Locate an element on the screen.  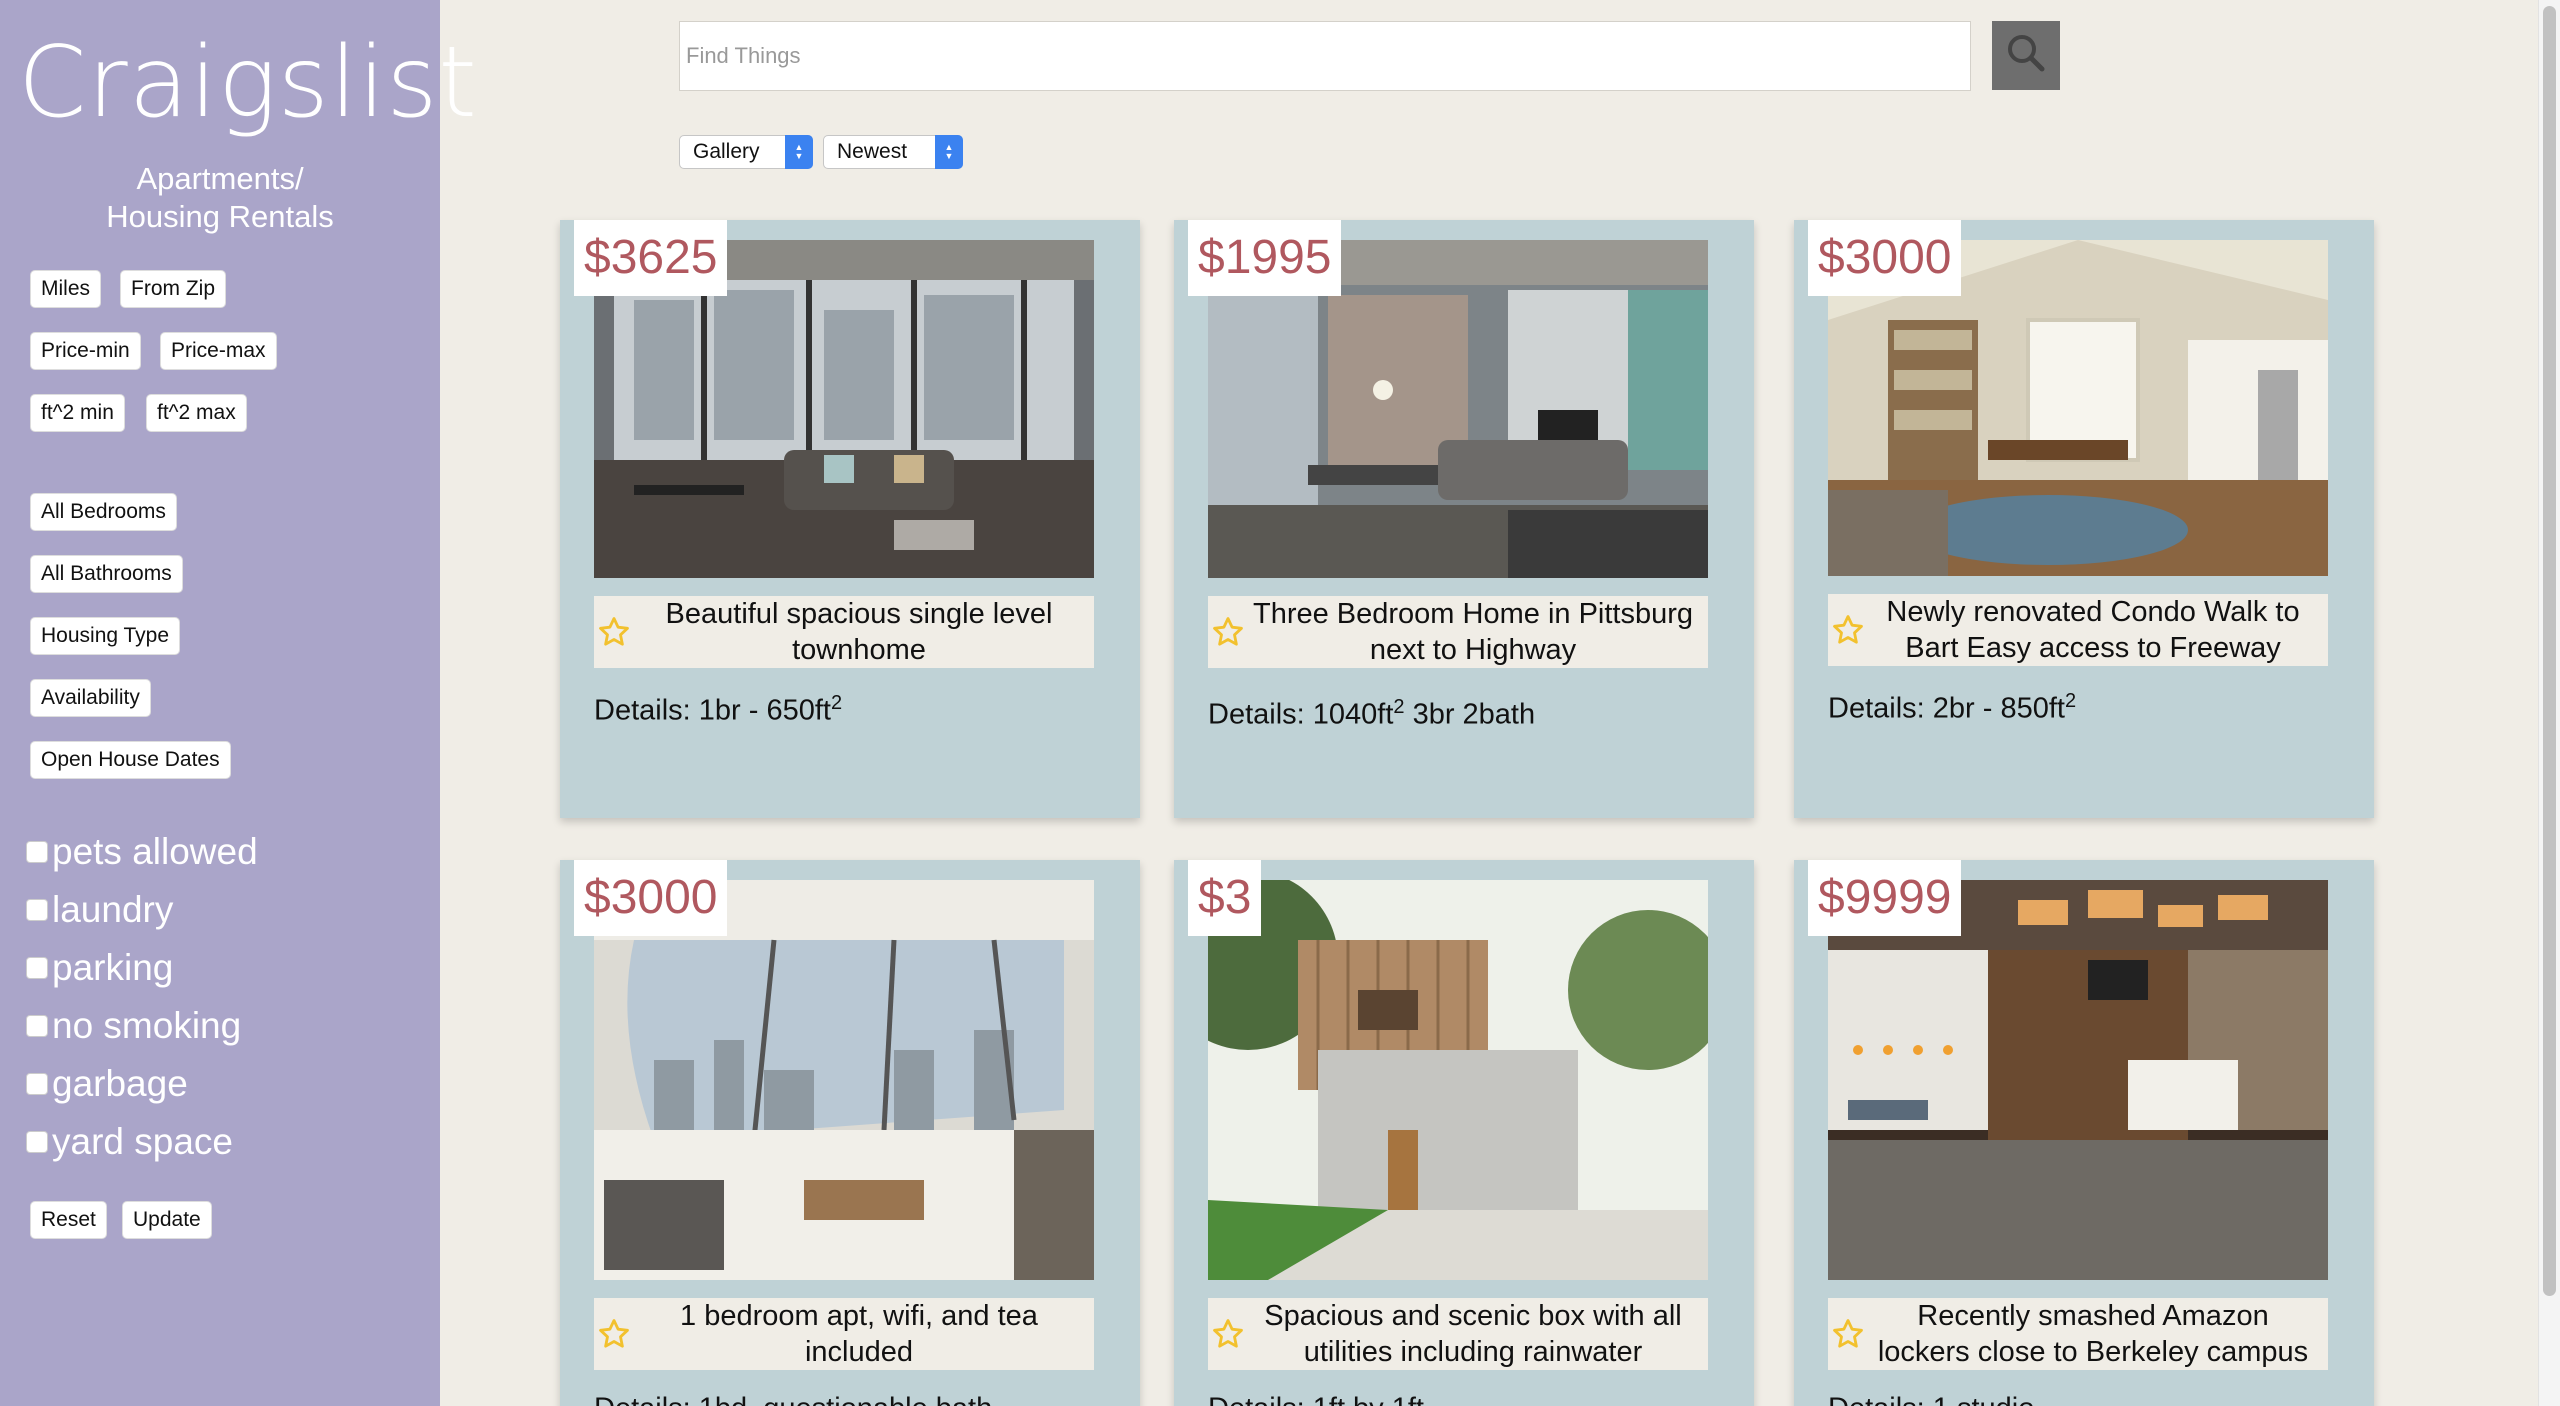
price-max-button: Price-max is located at coordinates (218, 351).